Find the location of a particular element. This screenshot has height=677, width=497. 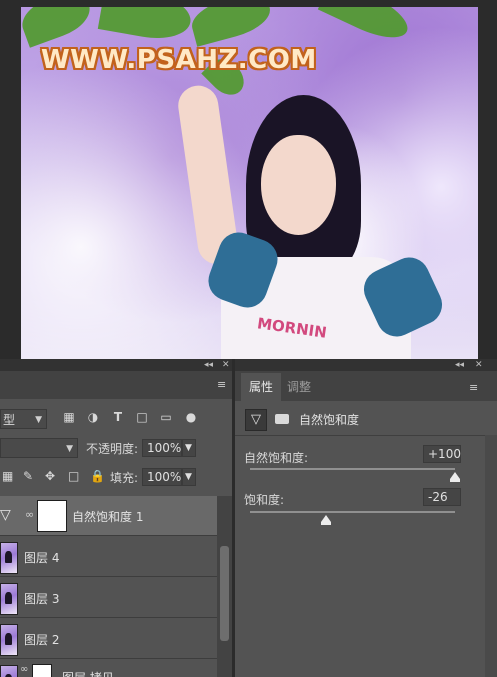

layer-name: 自然饱和度 1 is located at coordinates (108, 517).